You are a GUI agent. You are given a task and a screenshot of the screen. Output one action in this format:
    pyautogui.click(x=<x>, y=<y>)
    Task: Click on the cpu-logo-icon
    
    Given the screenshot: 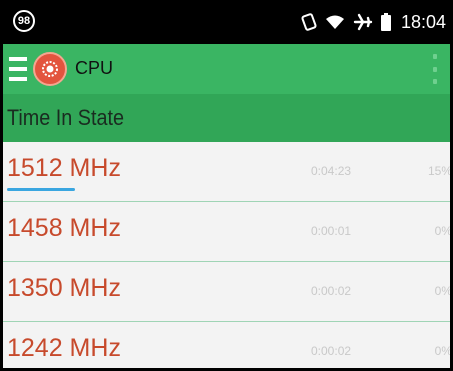 What is the action you would take?
    pyautogui.click(x=50, y=69)
    